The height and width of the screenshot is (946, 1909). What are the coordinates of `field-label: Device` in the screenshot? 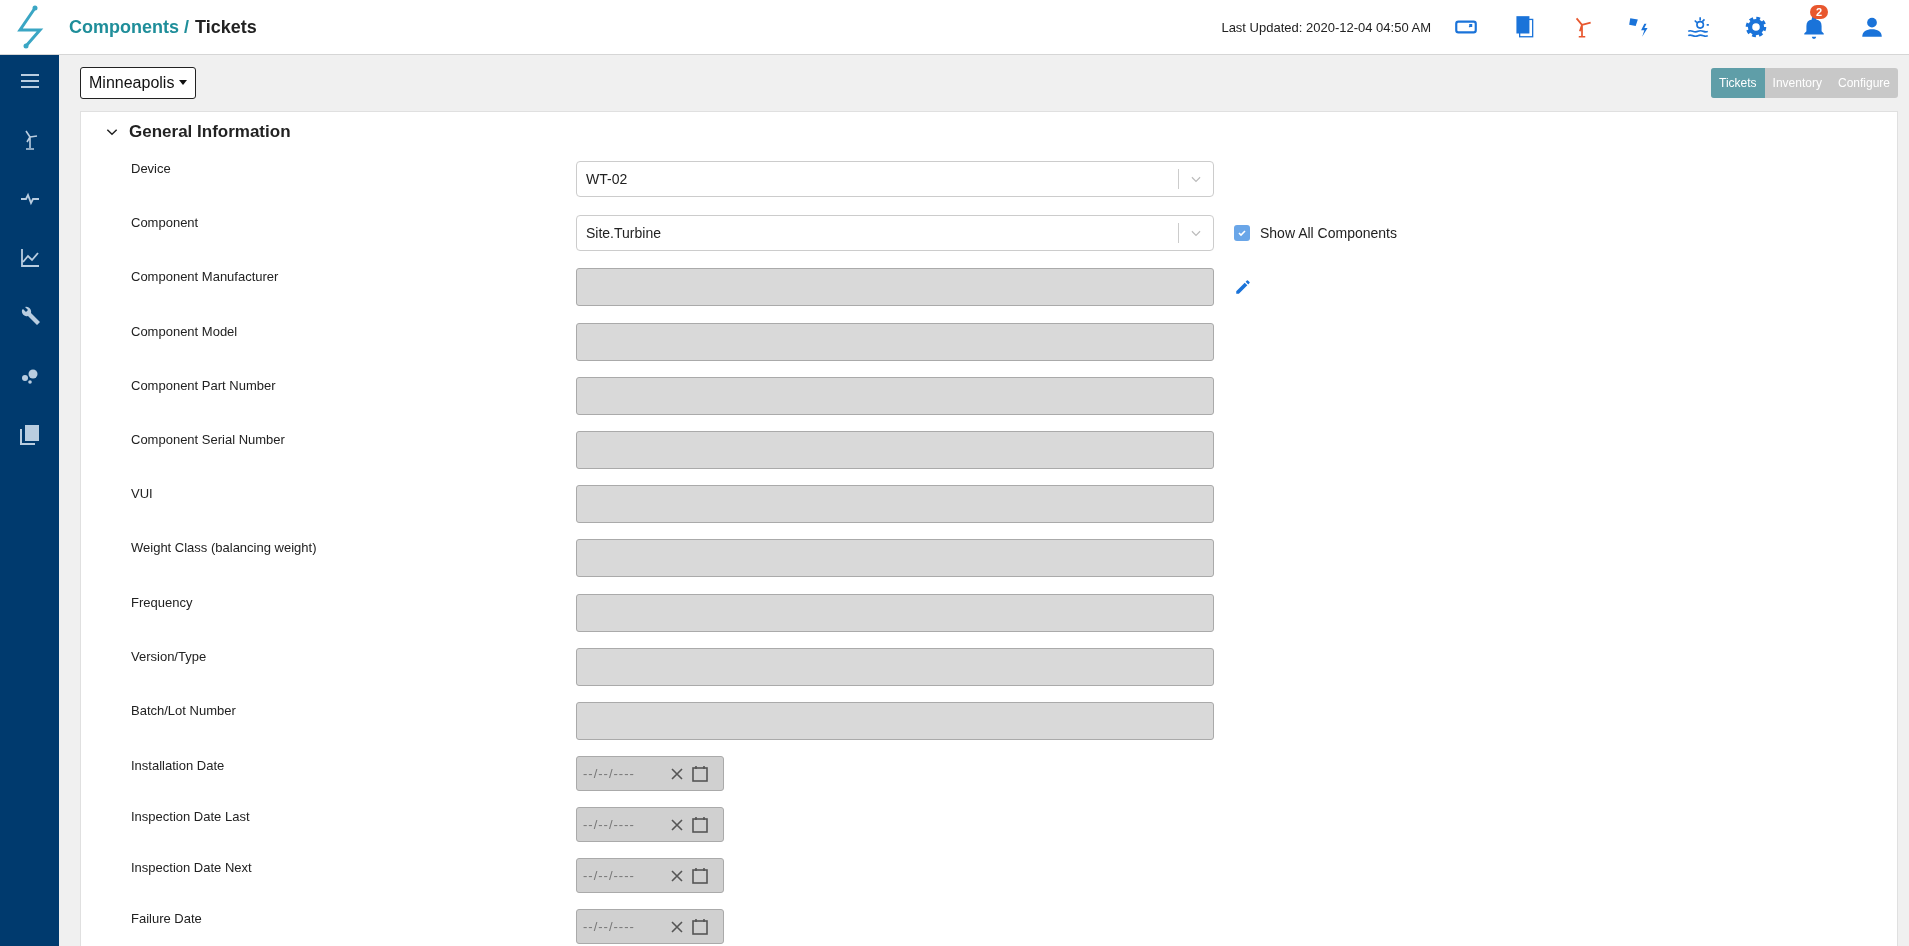 It's located at (151, 168).